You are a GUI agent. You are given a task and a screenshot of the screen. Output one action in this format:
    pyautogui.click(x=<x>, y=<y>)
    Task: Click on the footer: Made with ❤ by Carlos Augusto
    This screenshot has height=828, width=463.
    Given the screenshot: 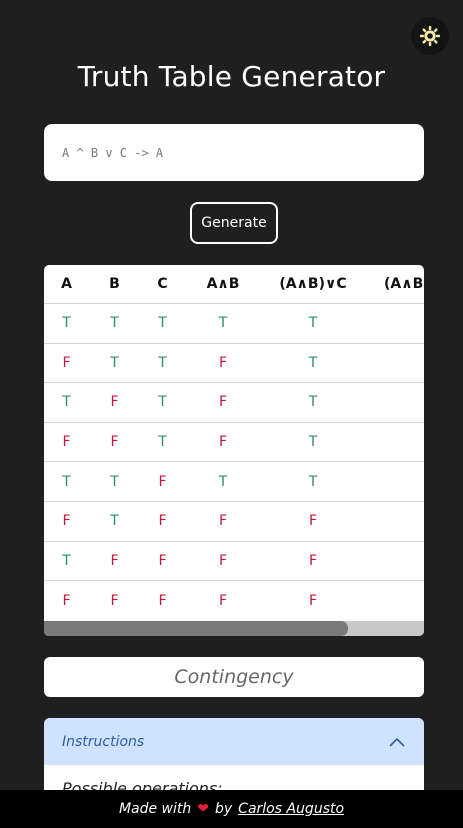 What is the action you would take?
    pyautogui.click(x=231, y=809)
    